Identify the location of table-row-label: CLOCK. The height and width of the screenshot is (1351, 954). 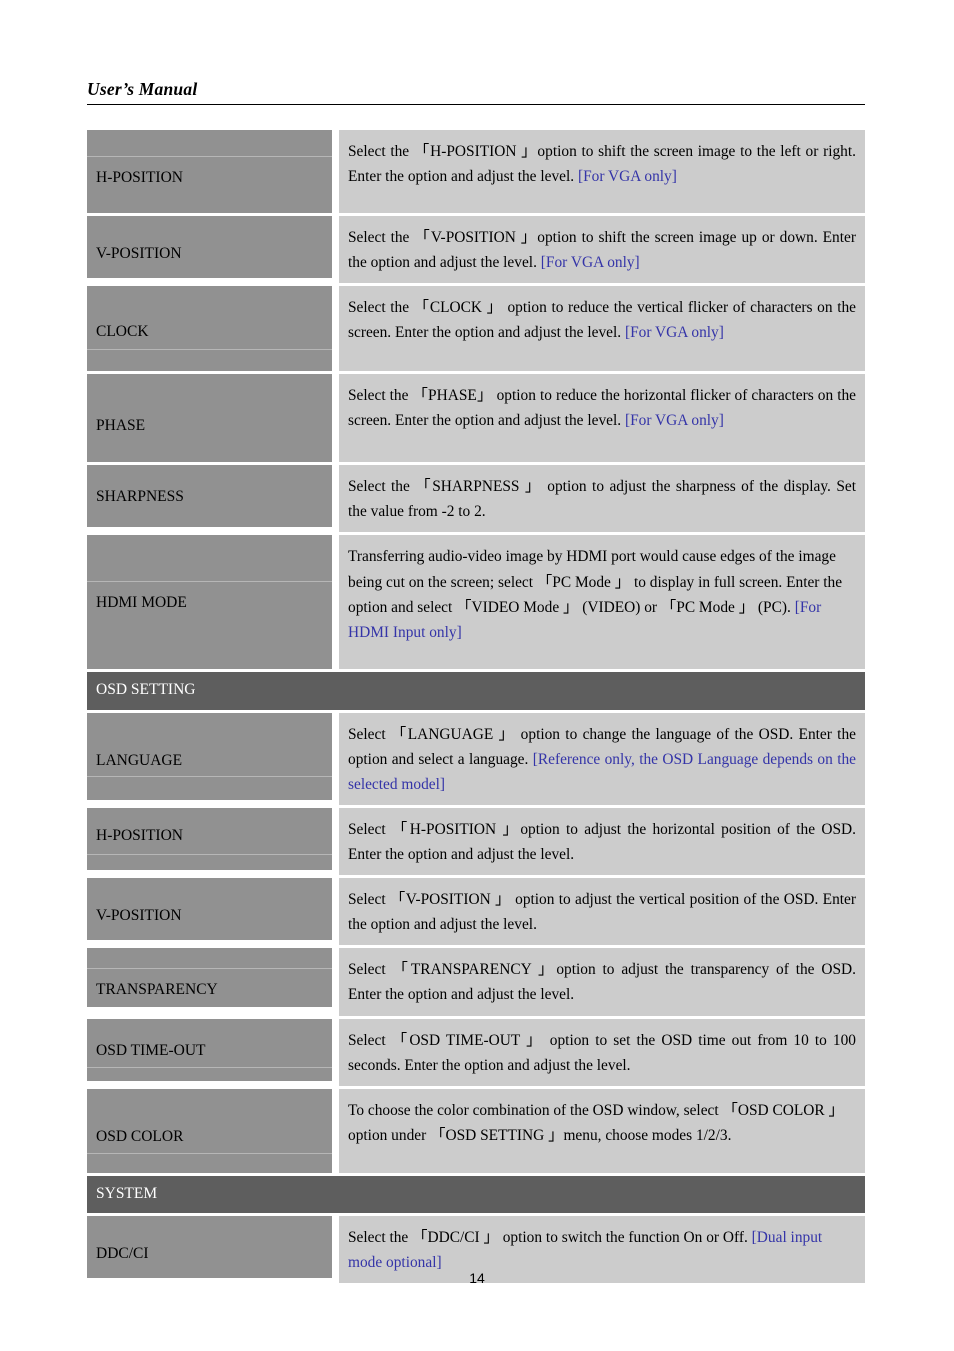
(122, 332).